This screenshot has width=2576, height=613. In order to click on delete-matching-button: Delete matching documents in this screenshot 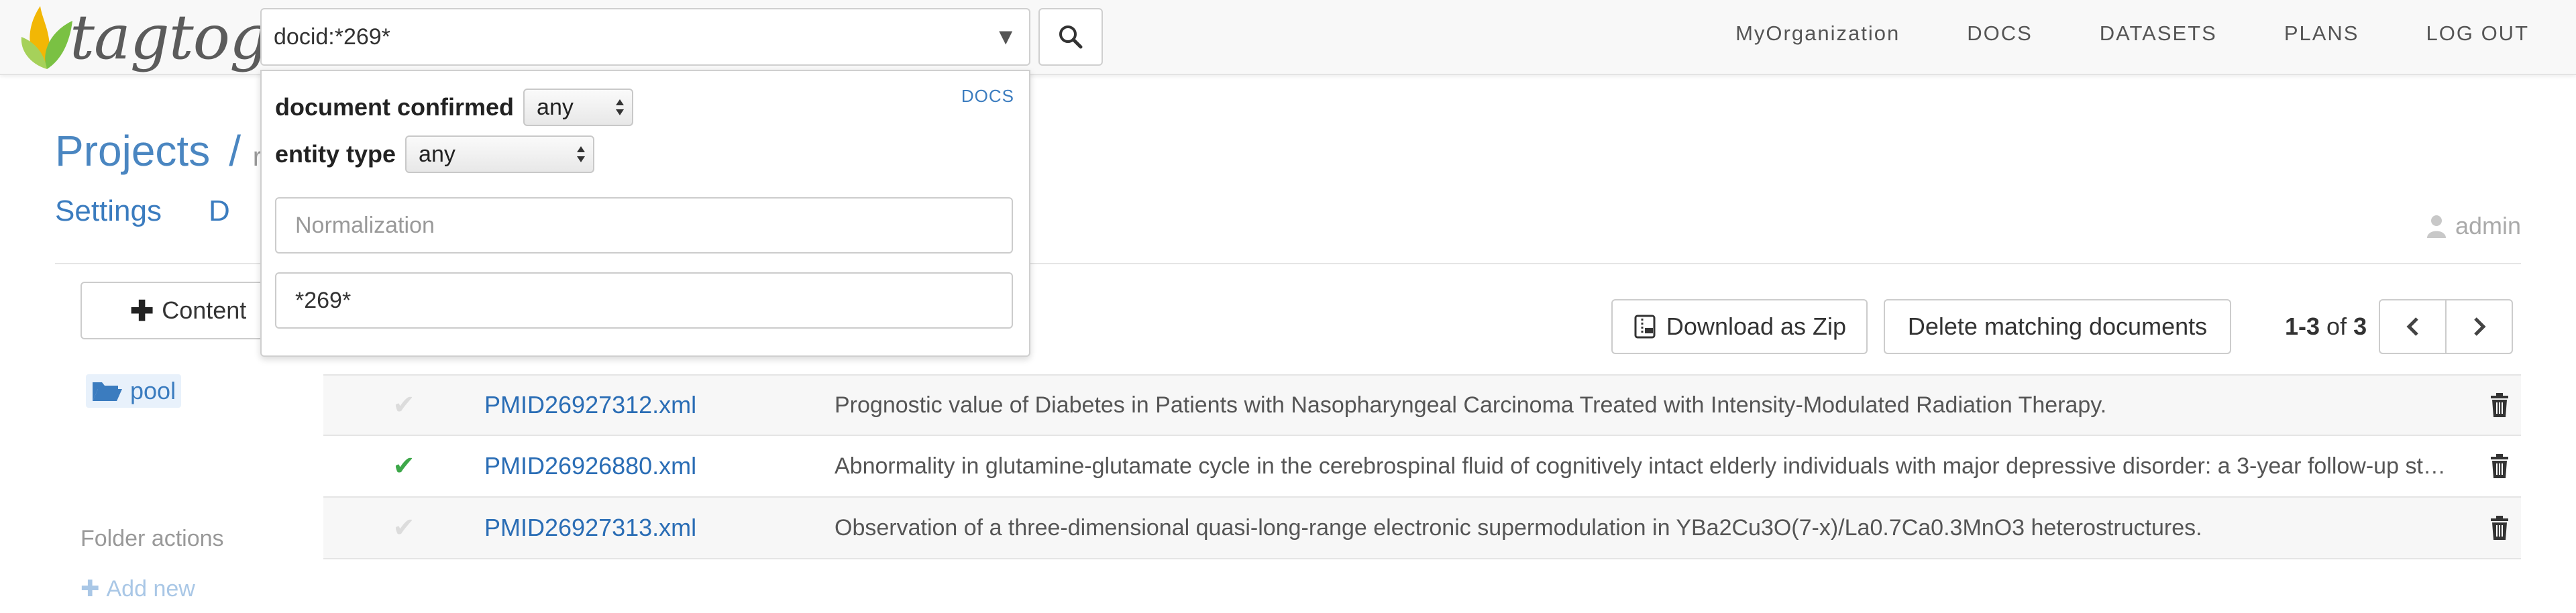, I will do `click(2057, 326)`.